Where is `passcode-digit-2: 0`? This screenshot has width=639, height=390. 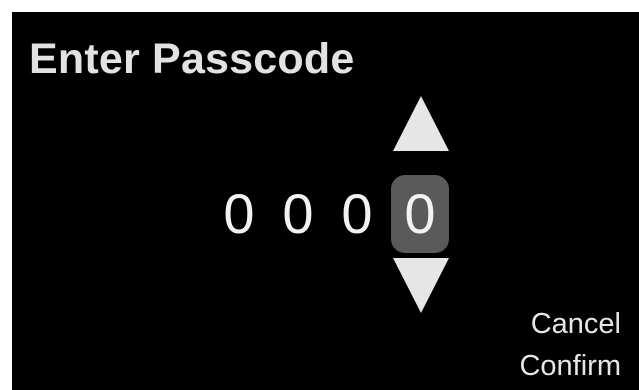 passcode-digit-2: 0 is located at coordinates (298, 214).